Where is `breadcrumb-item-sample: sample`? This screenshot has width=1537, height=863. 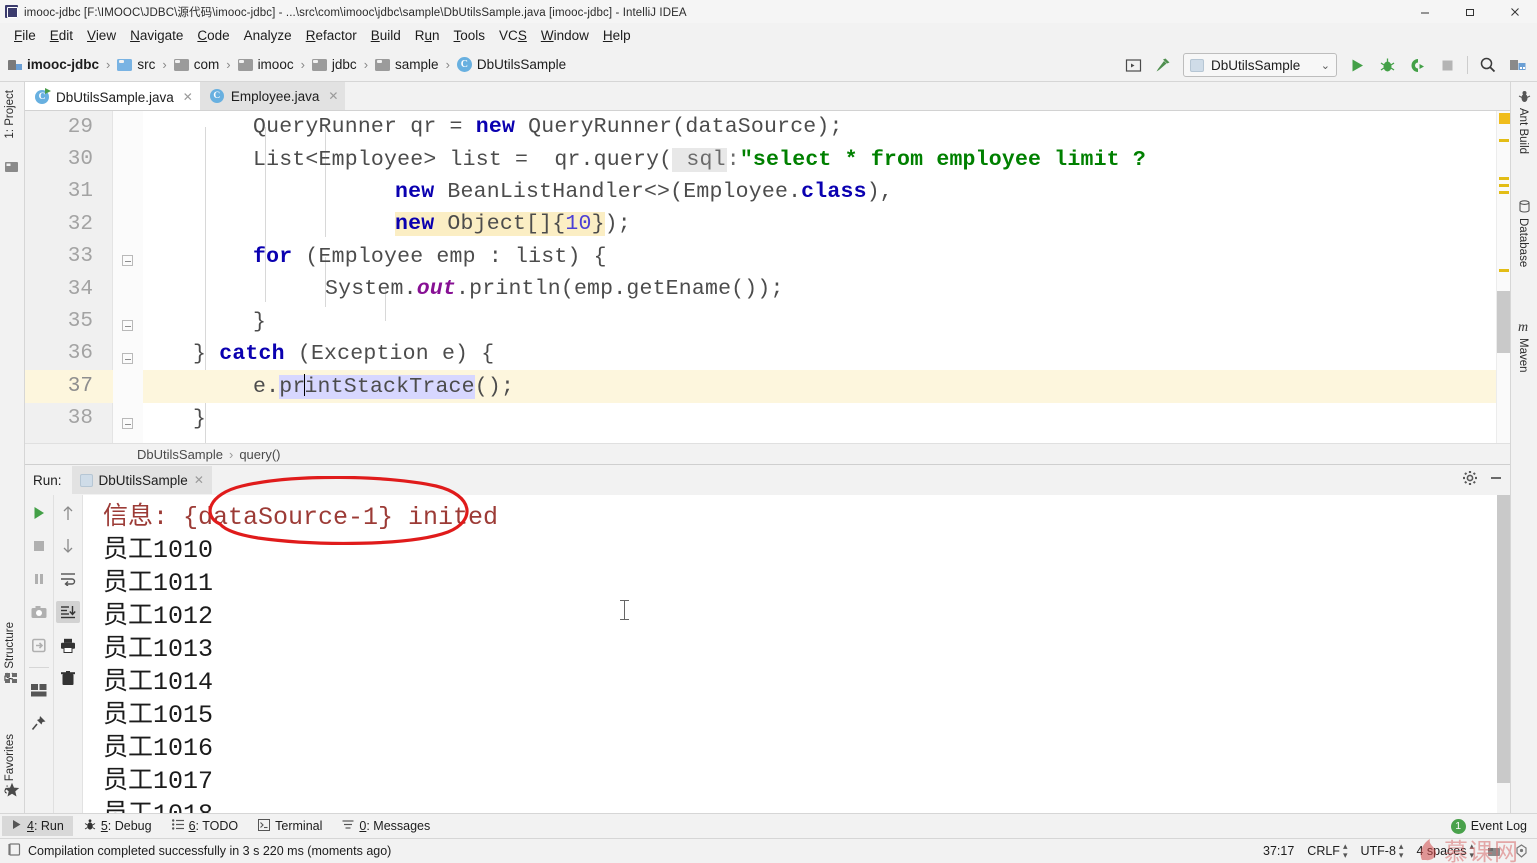 breadcrumb-item-sample: sample is located at coordinates (407, 64).